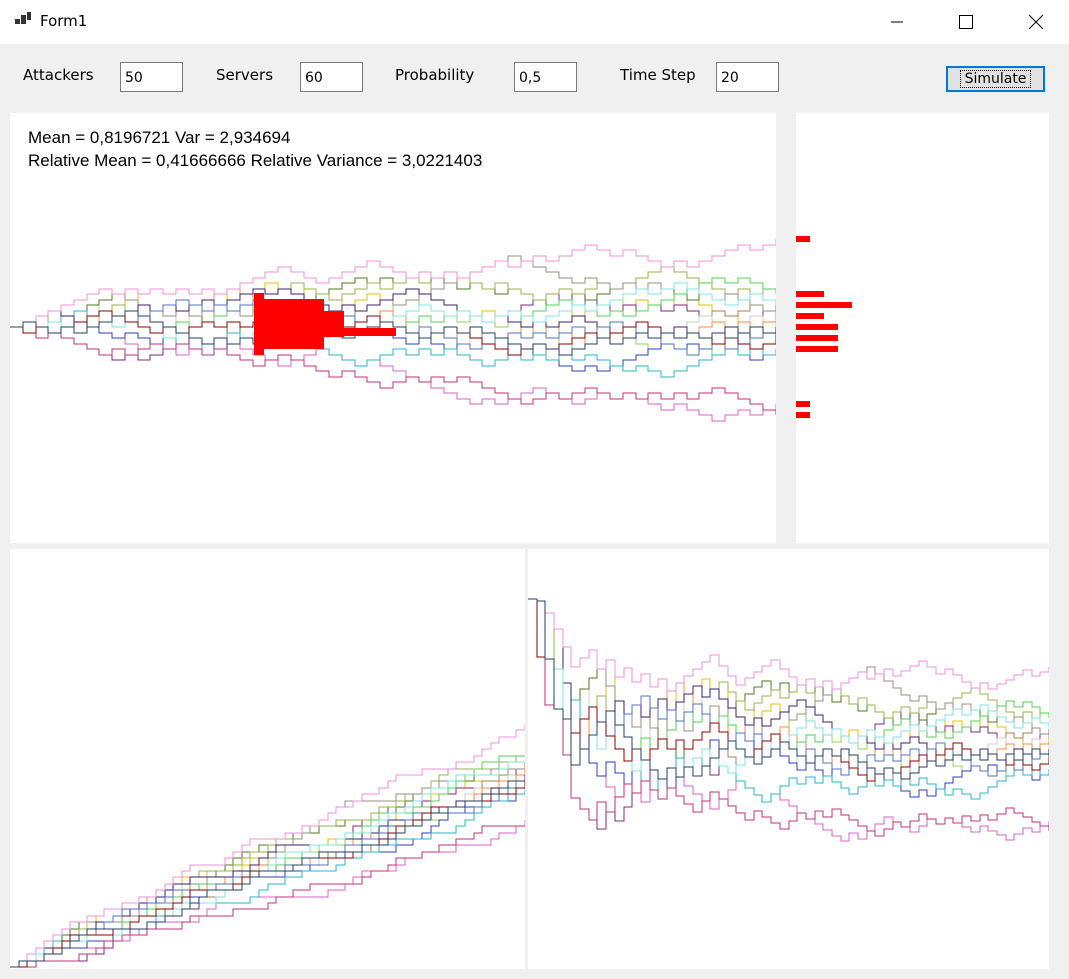  Describe the element at coordinates (64, 21) in the screenshot. I see `window-title: Form1` at that location.